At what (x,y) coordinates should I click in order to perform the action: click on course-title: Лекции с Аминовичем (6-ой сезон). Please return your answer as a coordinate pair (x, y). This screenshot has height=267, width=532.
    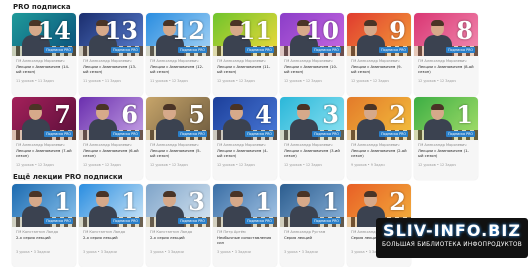
    Looking at the image, I should click on (111, 155).